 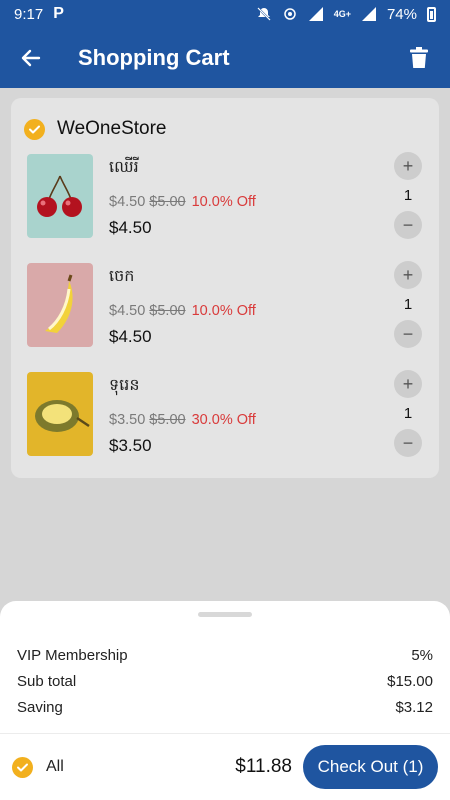 What do you see at coordinates (225, 767) in the screenshot?
I see `checkout-footer: All $11.88 Check Out (1)` at bounding box center [225, 767].